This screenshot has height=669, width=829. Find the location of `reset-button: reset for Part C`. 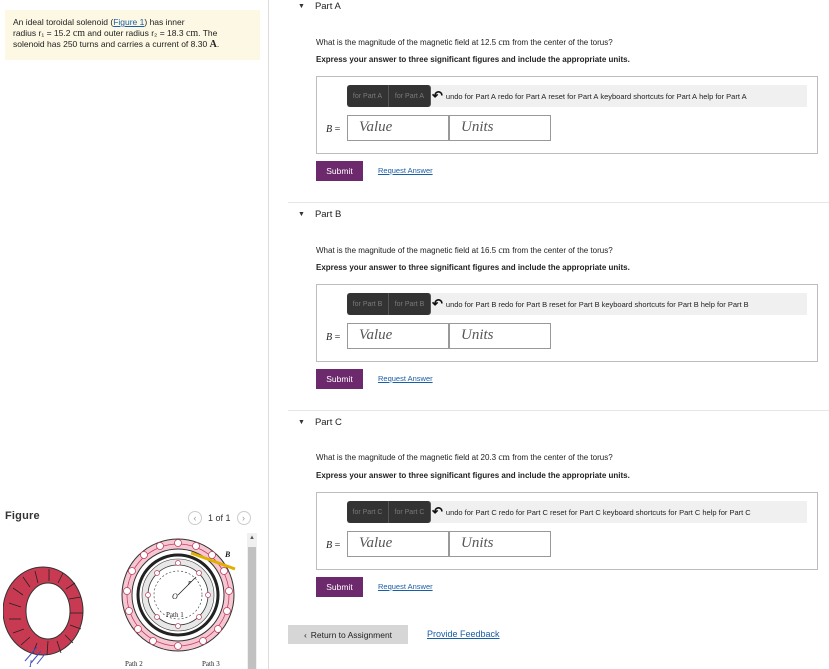

reset-button: reset for Part C is located at coordinates (575, 512).